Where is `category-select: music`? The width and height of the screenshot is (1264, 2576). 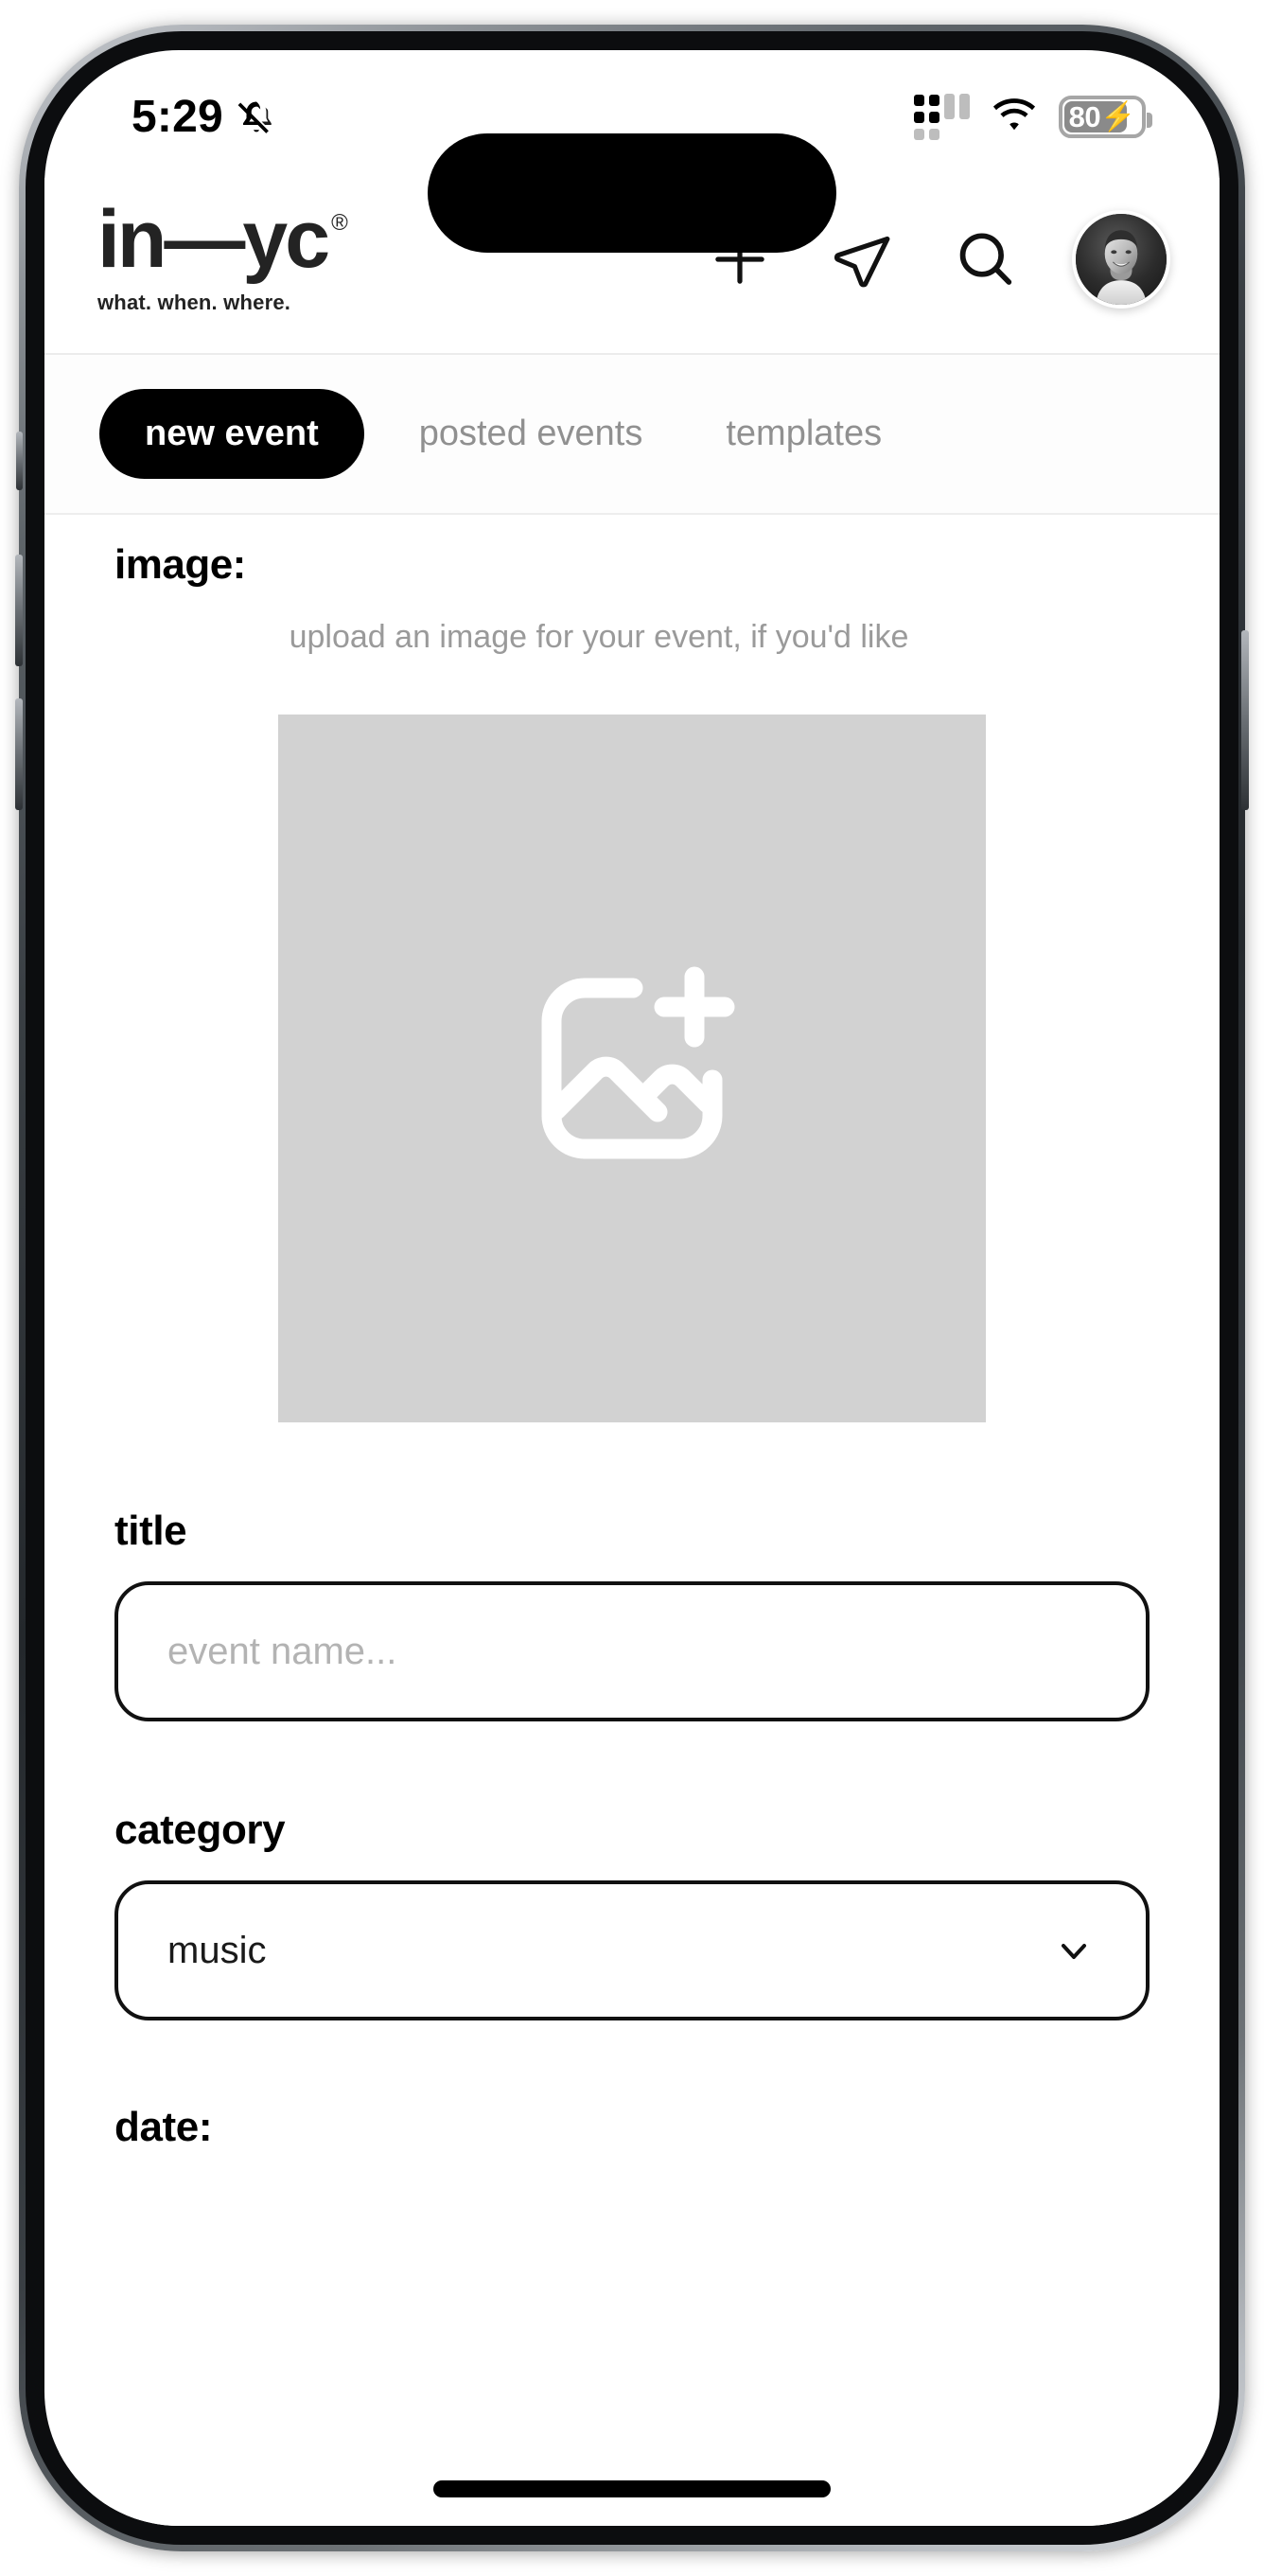 category-select: music is located at coordinates (632, 1950).